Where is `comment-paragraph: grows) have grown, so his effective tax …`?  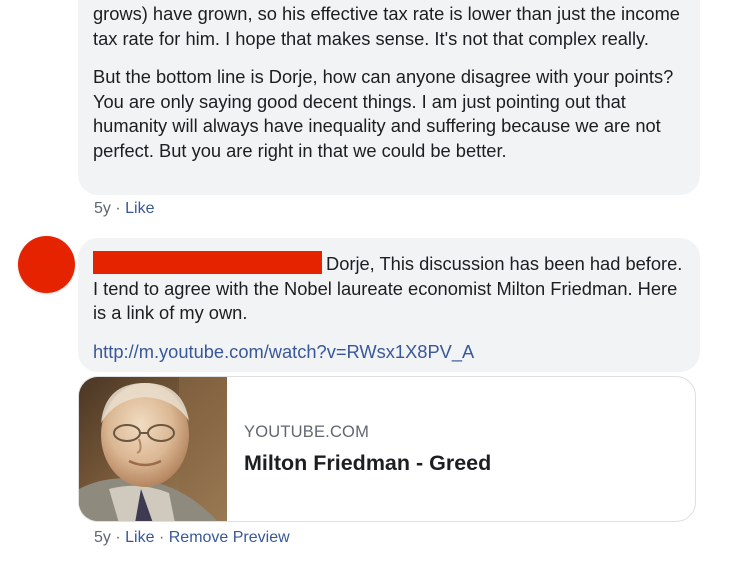 comment-paragraph: grows) have grown, so his effective tax … is located at coordinates (386, 26).